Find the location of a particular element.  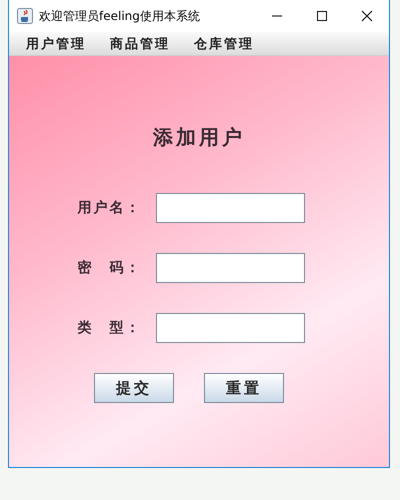

menu-item: 仓库管理 is located at coordinates (224, 43).